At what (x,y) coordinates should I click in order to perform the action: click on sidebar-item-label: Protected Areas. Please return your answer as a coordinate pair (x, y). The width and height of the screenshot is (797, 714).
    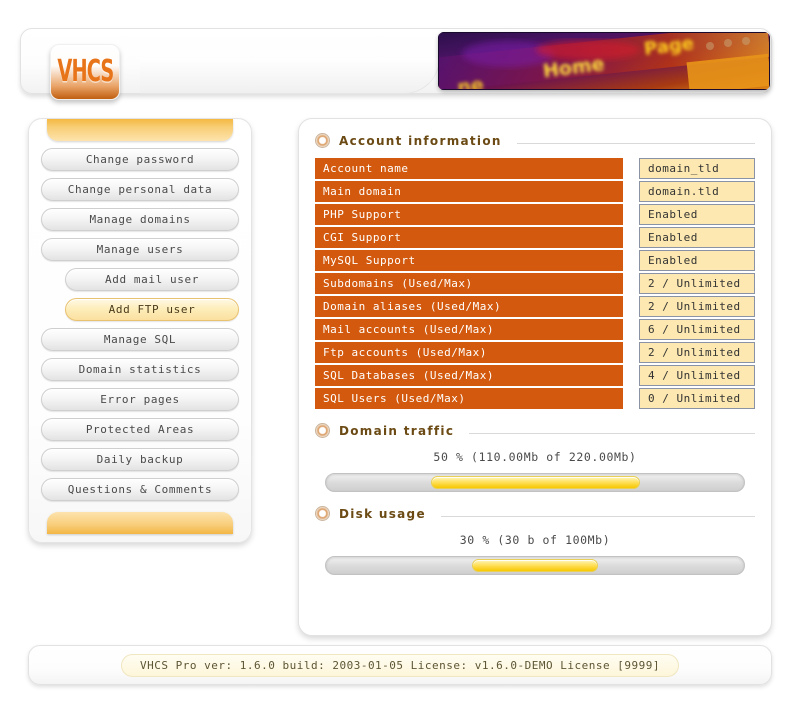
    Looking at the image, I should click on (140, 429).